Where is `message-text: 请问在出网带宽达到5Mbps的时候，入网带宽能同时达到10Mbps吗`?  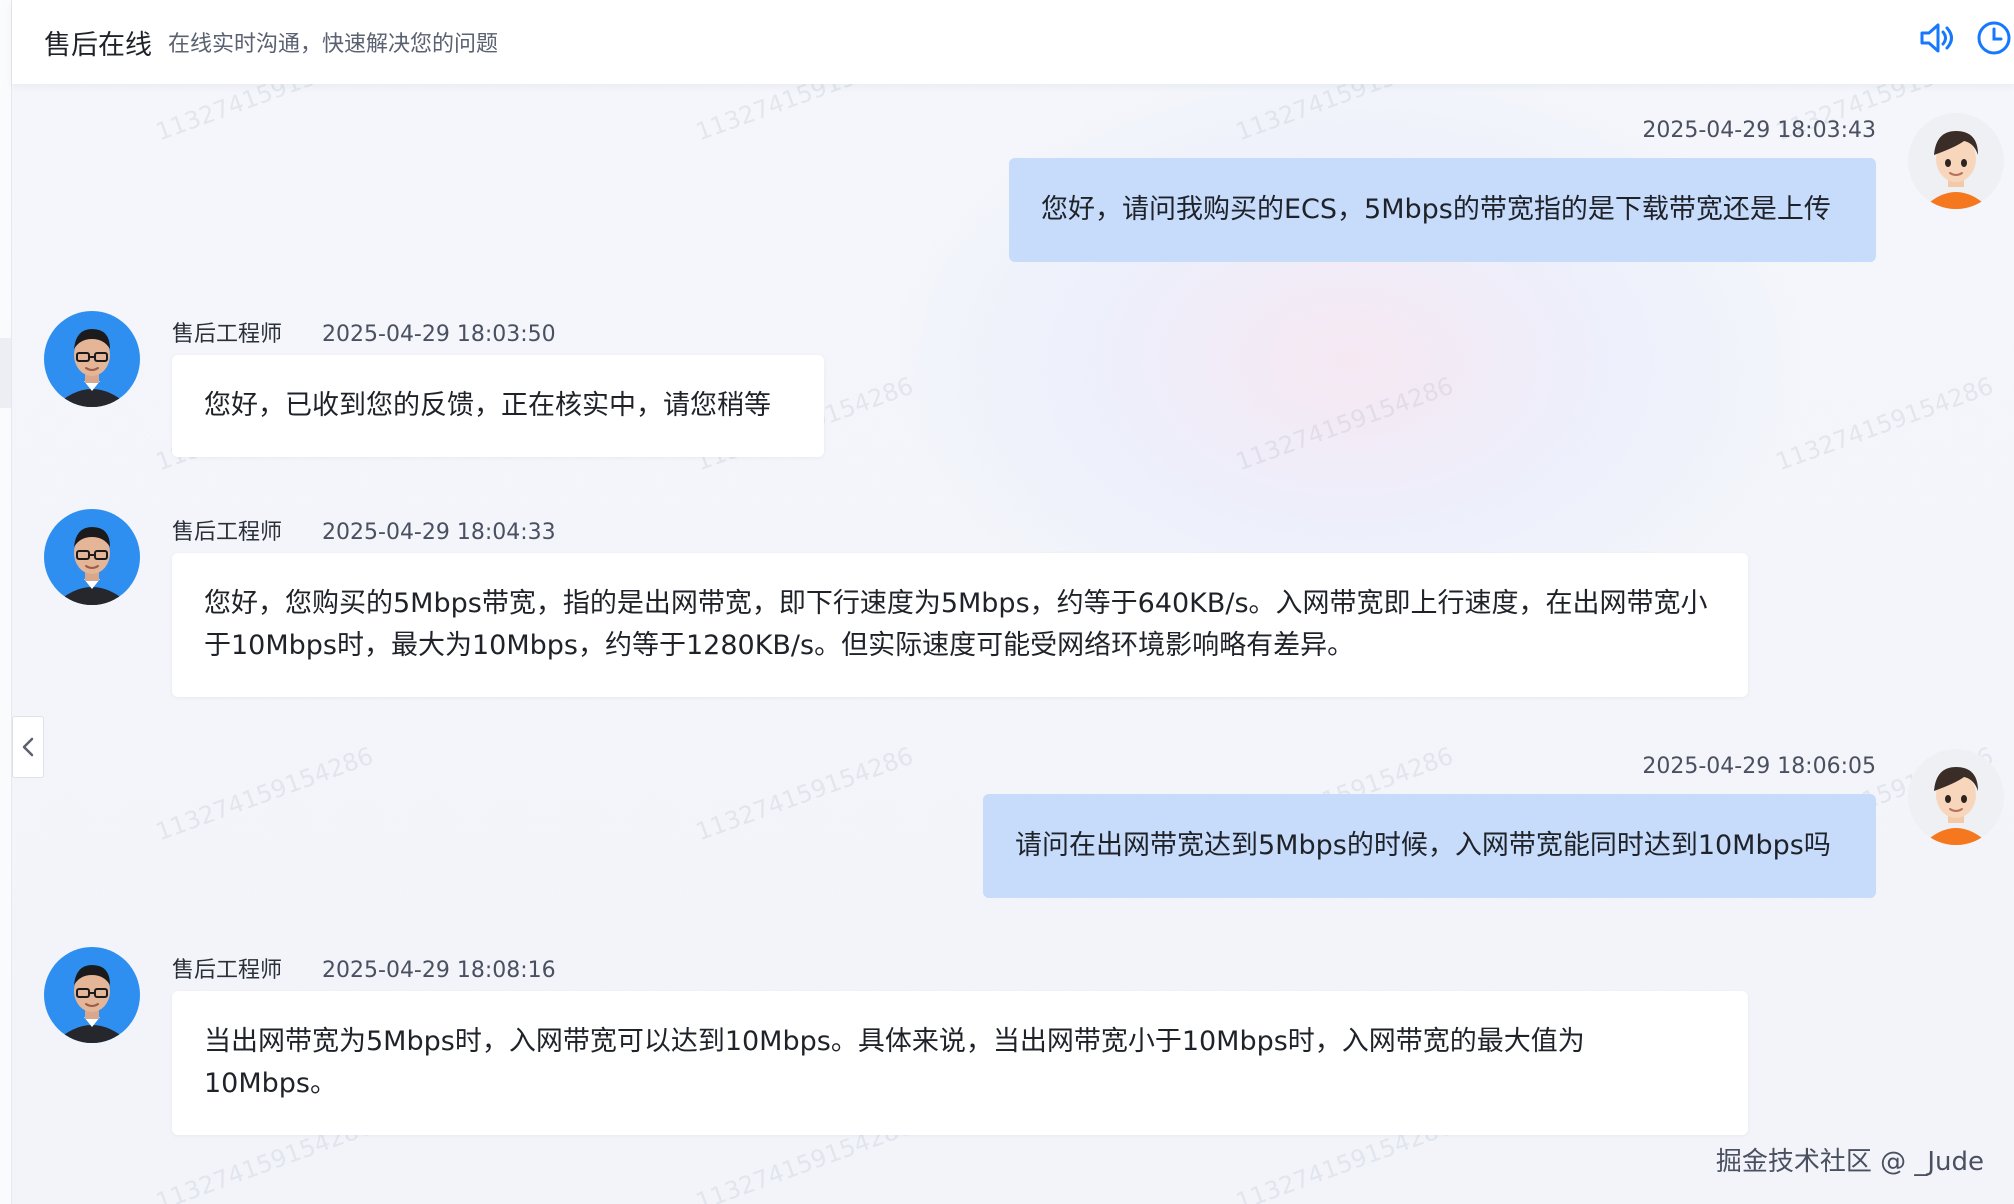 message-text: 请问在出网带宽达到5Mbps的时候，入网带宽能同时达到10Mbps吗 is located at coordinates (1423, 845).